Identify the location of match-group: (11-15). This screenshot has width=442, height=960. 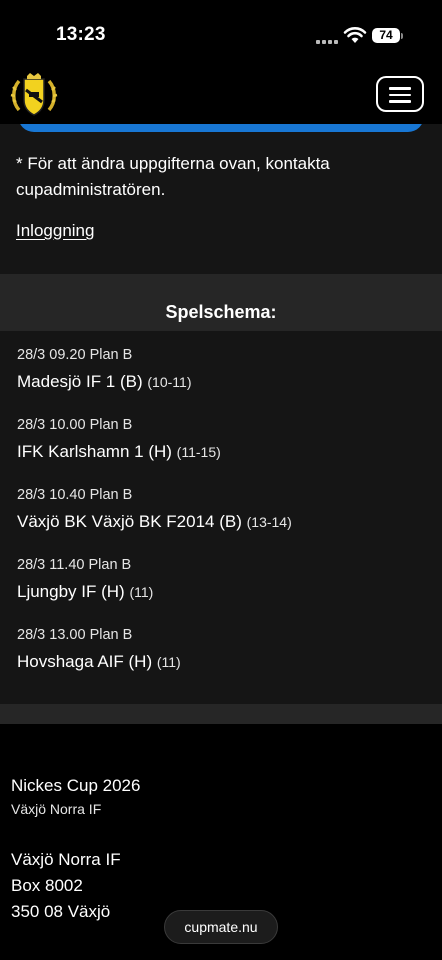
(198, 452).